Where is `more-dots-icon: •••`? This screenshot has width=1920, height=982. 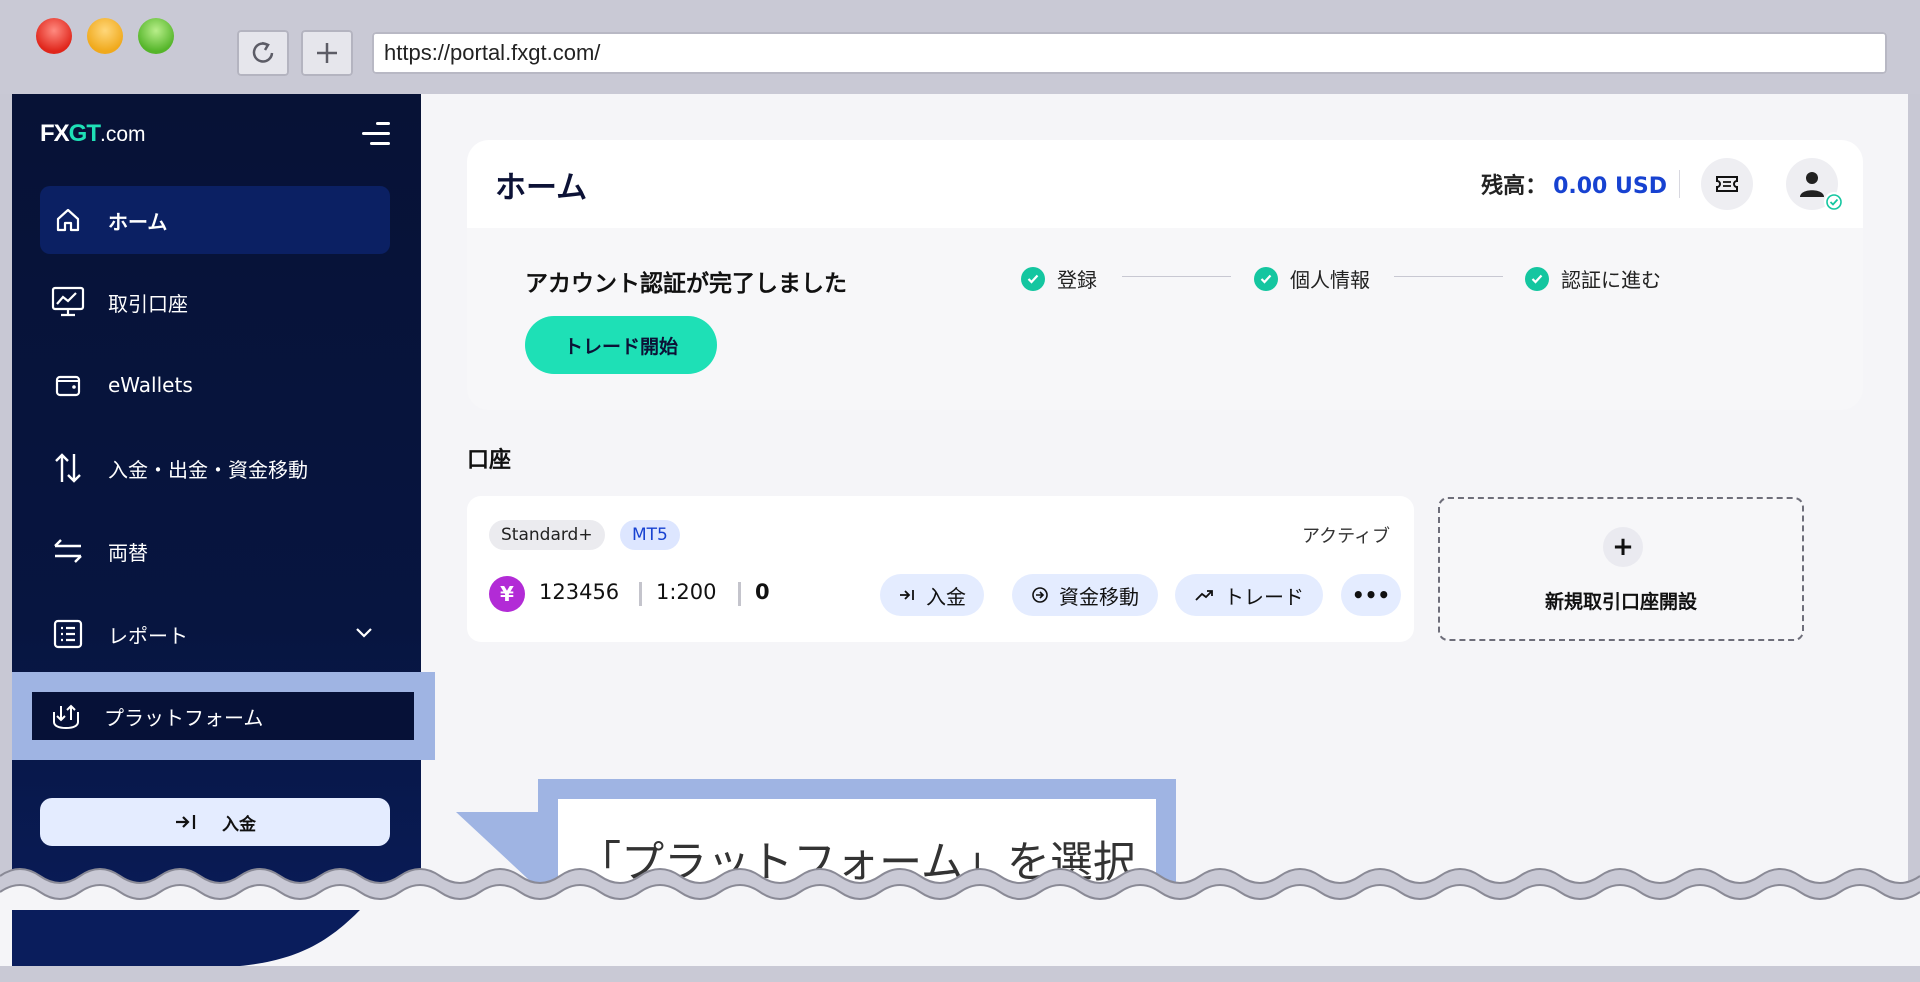
more-dots-icon: ••• is located at coordinates (1371, 595).